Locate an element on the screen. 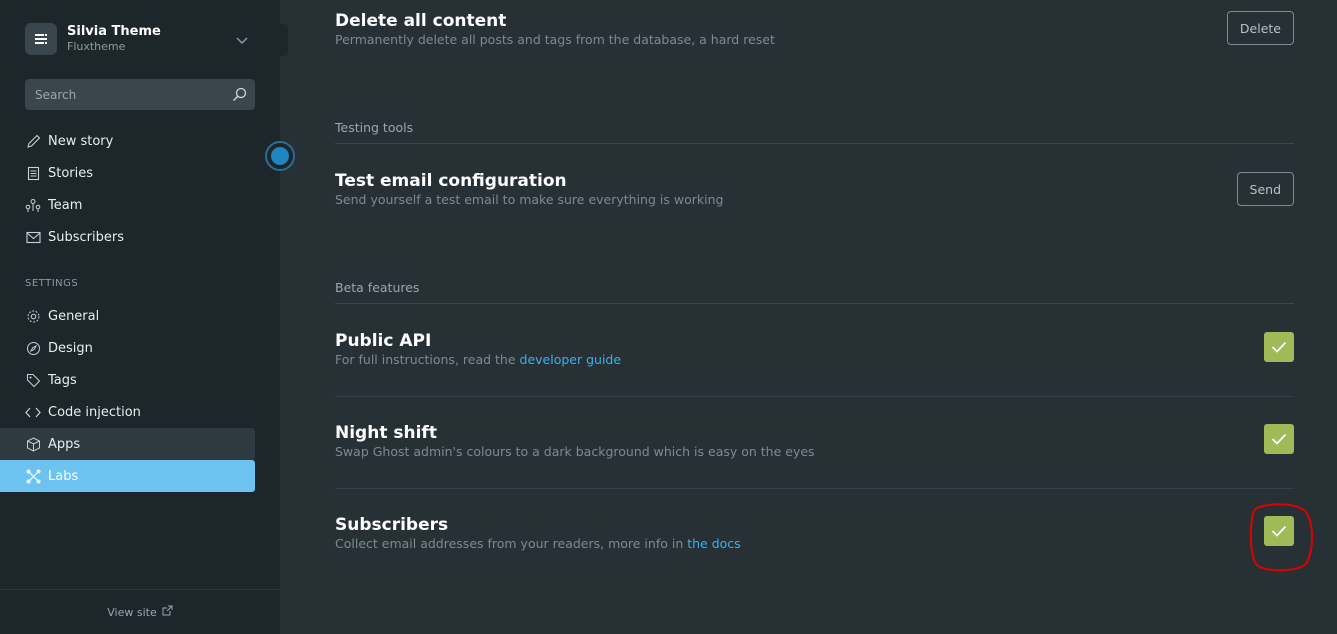 The width and height of the screenshot is (1337, 634). nav-label: Apps is located at coordinates (64, 444).